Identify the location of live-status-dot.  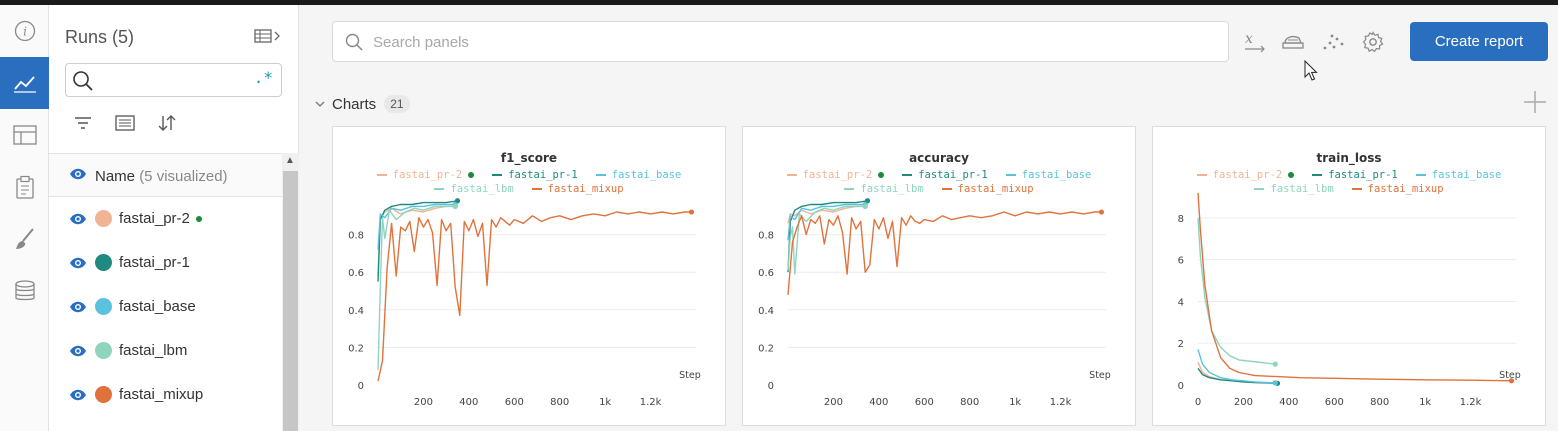
(198, 219).